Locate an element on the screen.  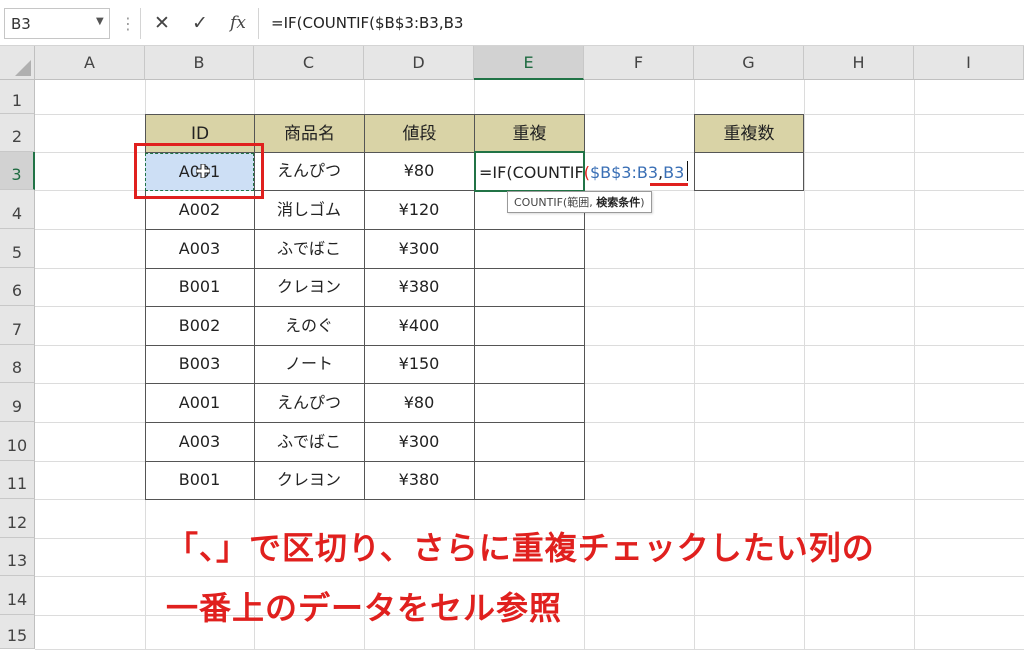
formula-input: =IF(COUNTIF($B$3:B3,B3 is located at coordinates (641, 23).